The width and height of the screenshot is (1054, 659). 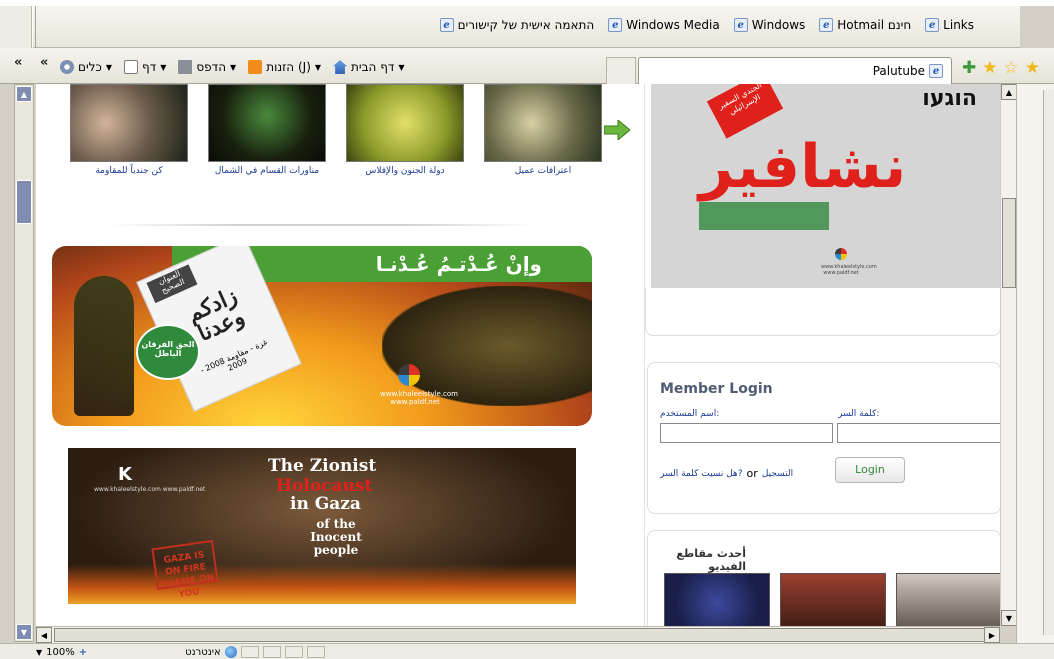 I want to click on emblem-badge: الحق الفرقان الباطل, so click(x=168, y=352).